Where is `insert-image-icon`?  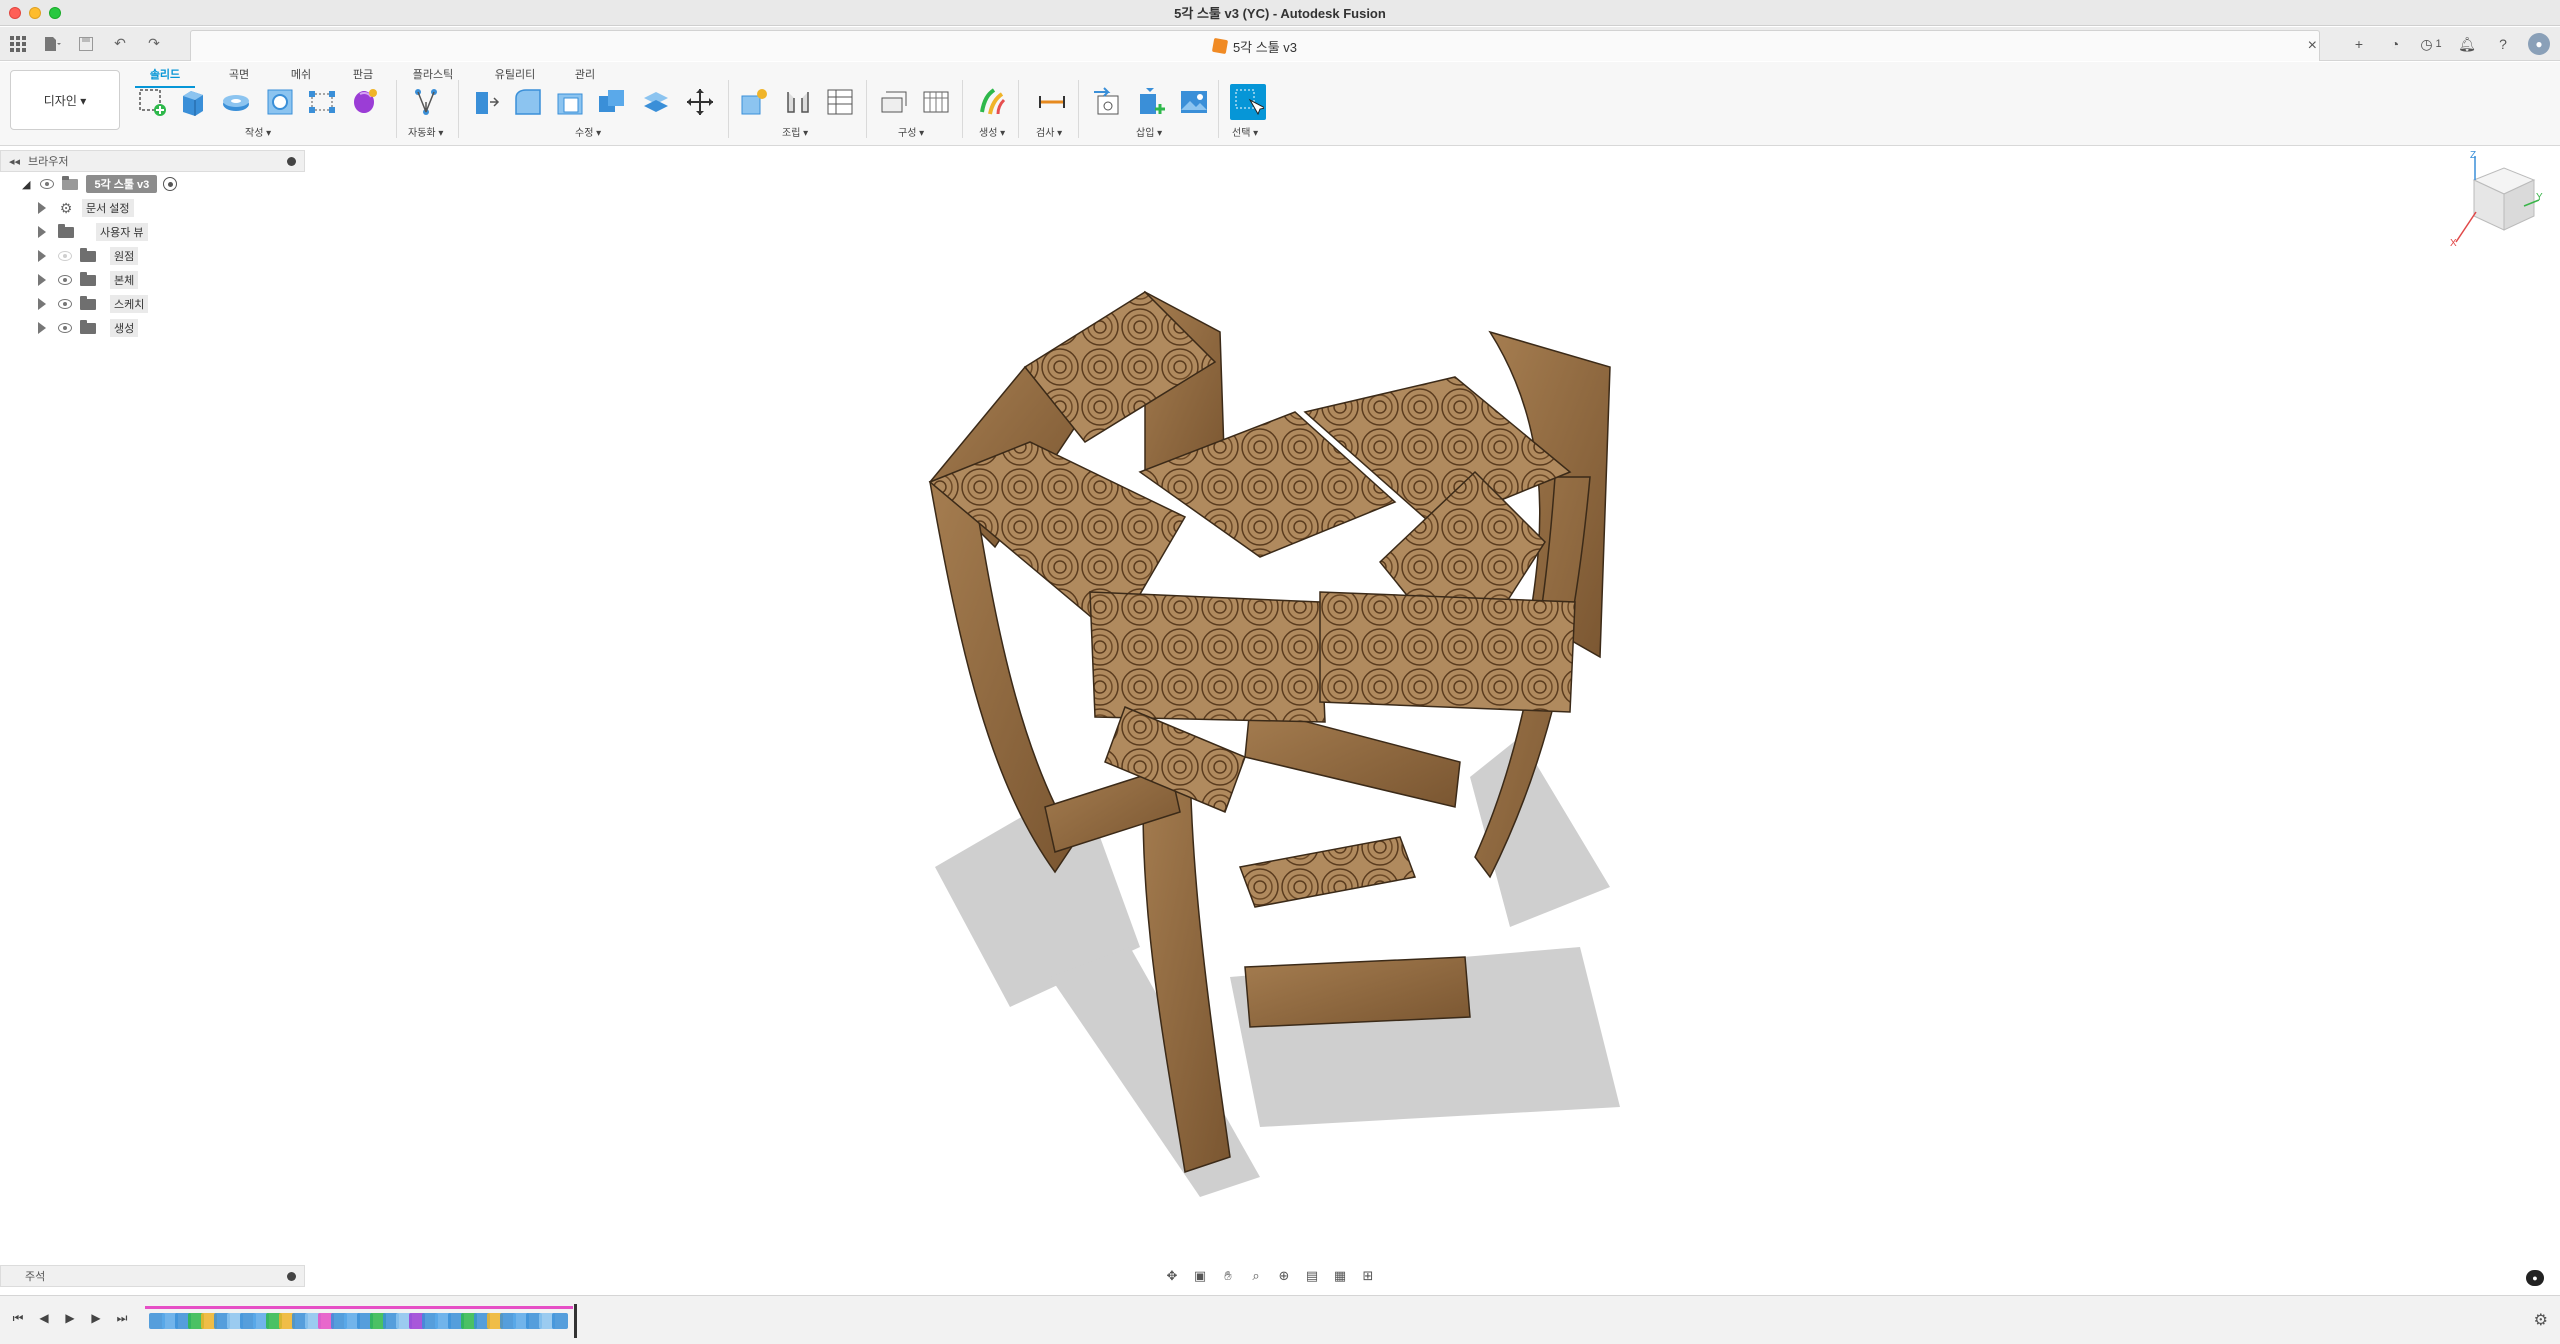
insert-image-icon is located at coordinates (1194, 102).